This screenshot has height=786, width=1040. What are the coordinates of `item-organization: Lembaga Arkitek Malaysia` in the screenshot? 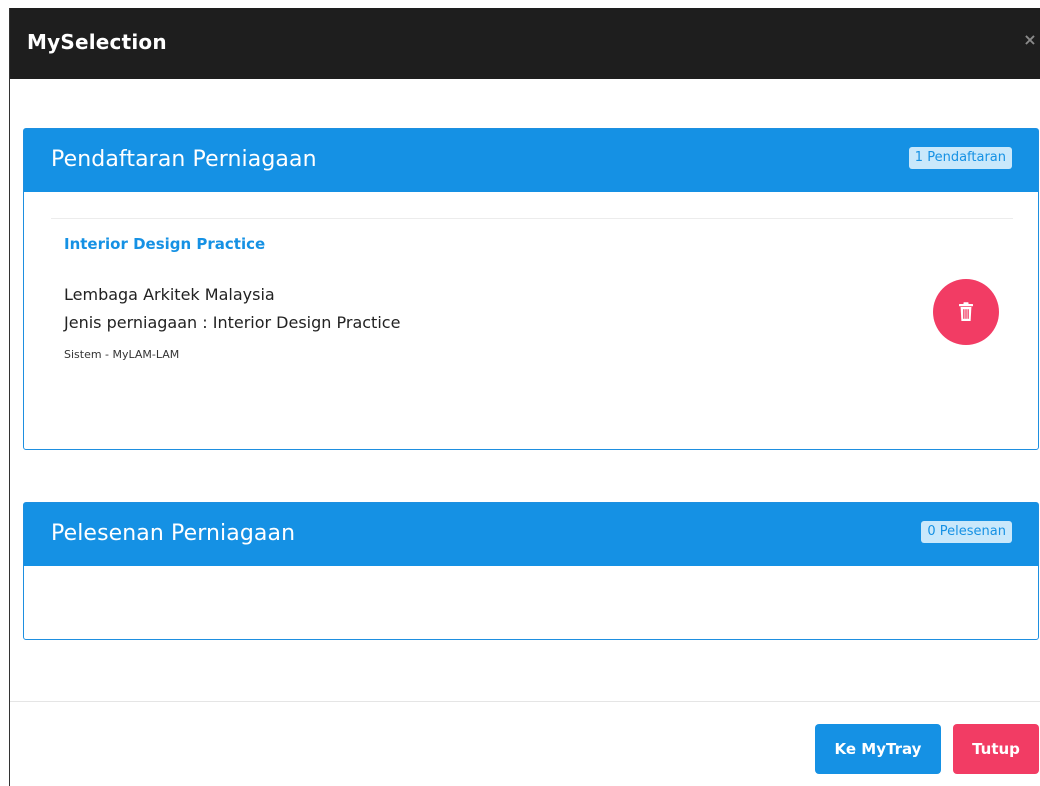 It's located at (169, 294).